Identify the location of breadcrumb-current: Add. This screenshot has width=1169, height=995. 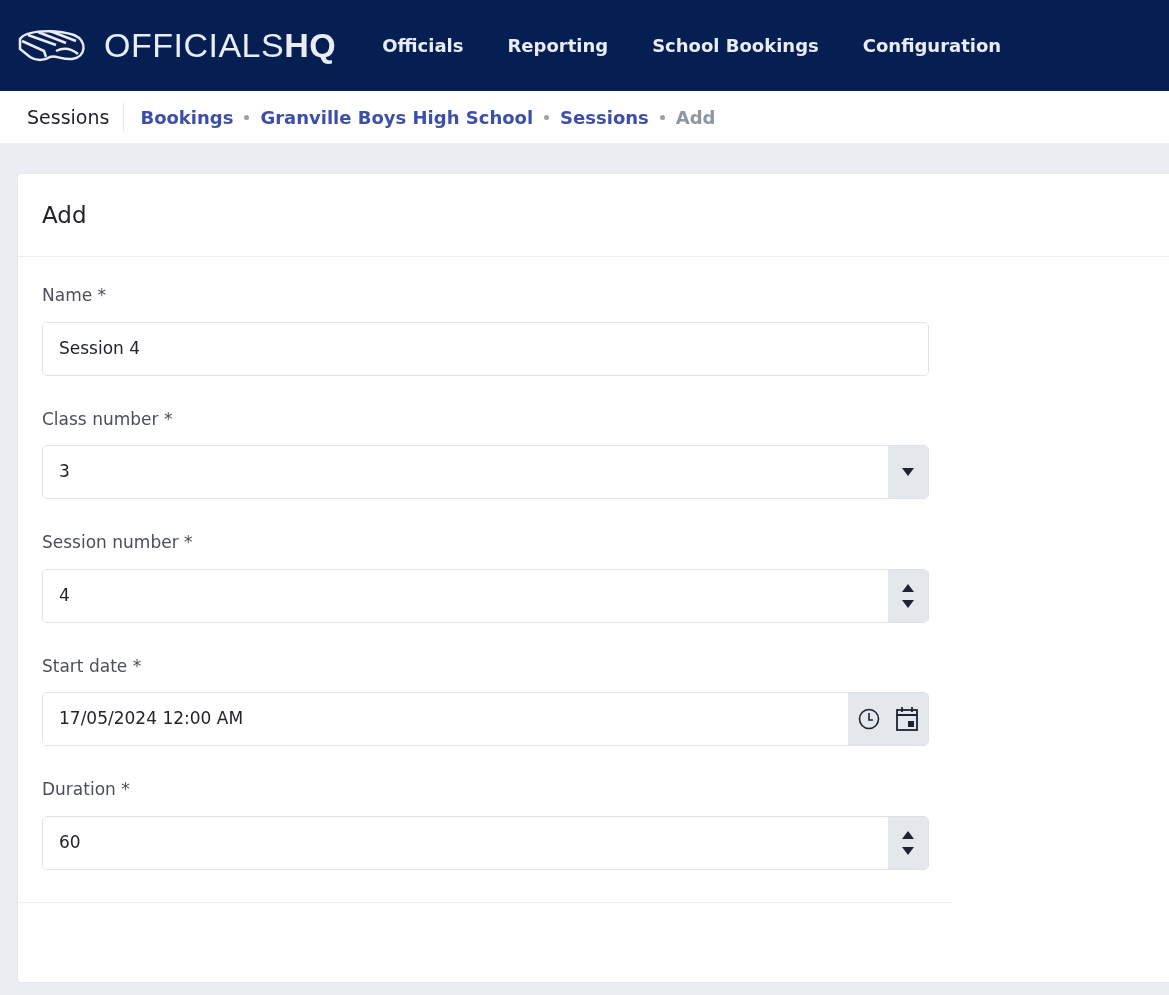
(695, 117).